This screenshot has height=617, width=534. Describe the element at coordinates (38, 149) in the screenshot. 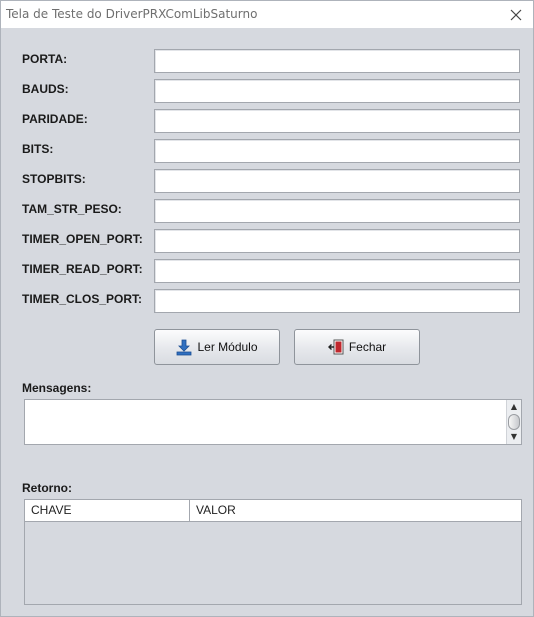

I see `bits-label: BITS:` at that location.